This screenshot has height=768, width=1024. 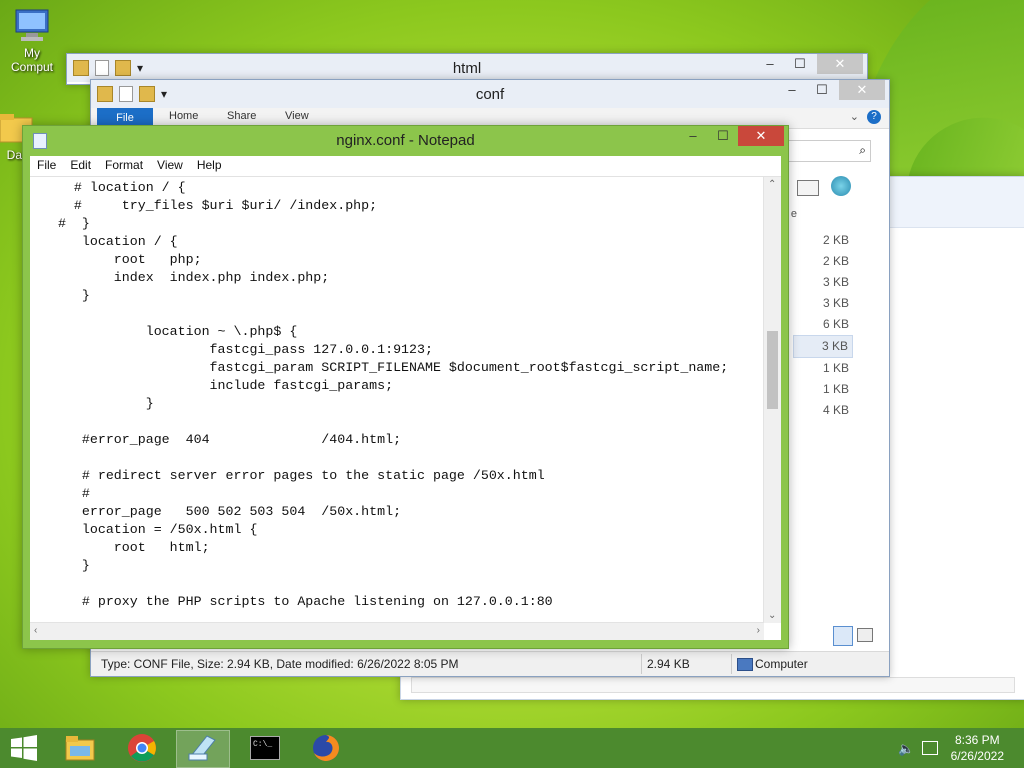 I want to click on system-clock: 8:36 PM 6/26/2022, so click(x=977, y=748).